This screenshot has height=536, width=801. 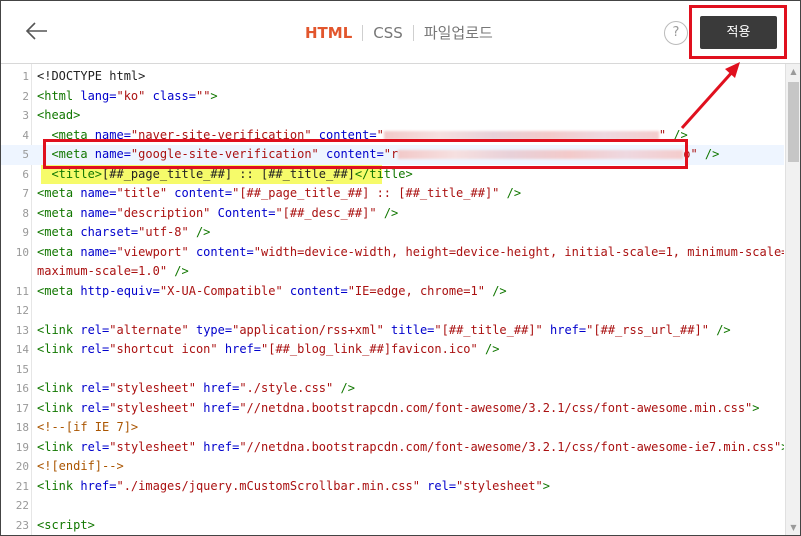 What do you see at coordinates (392, 116) in the screenshot?
I see `code-line: 3 <head>` at bounding box center [392, 116].